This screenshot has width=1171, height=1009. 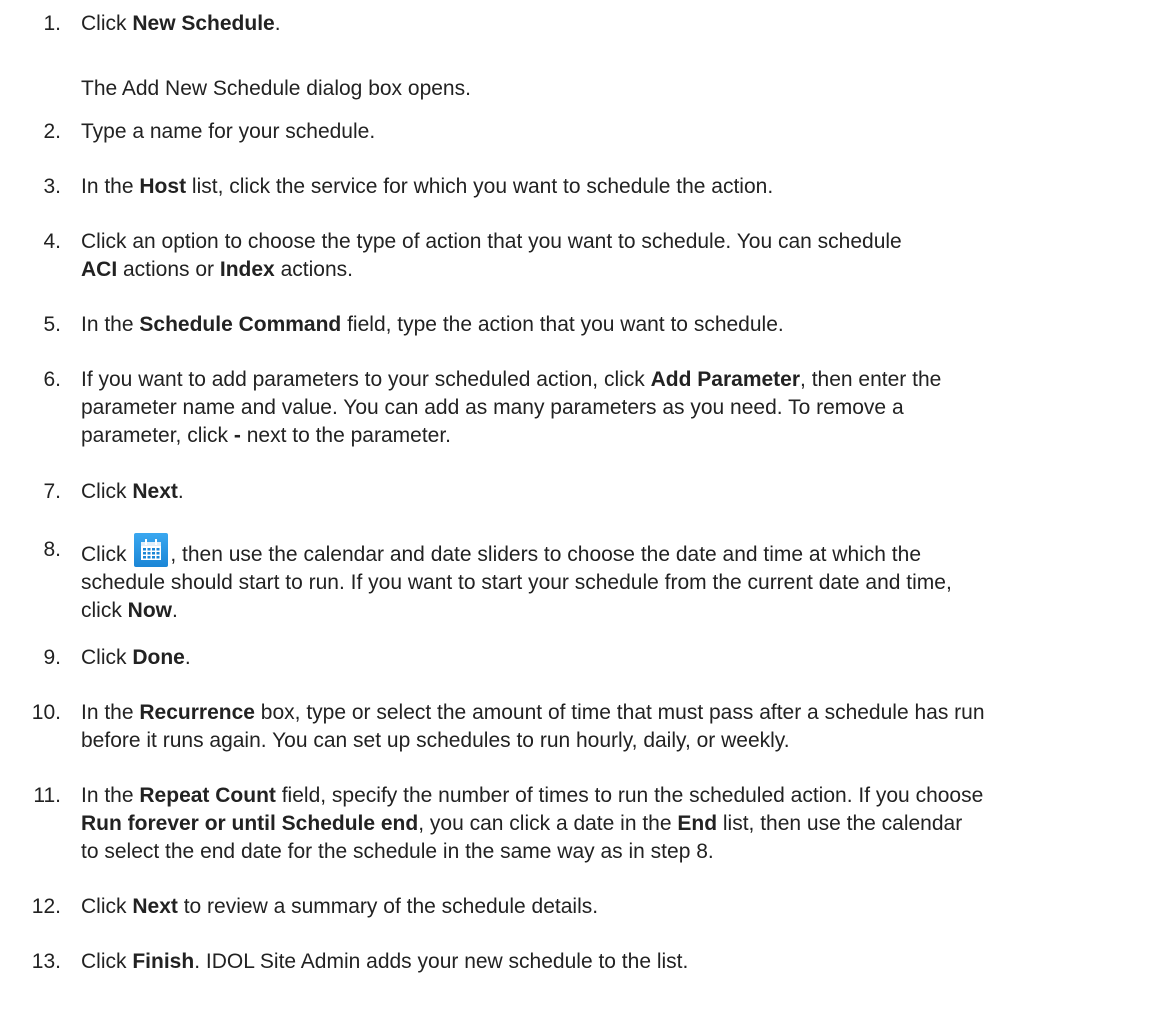 I want to click on ui-term: Schedule Command, so click(x=240, y=324).